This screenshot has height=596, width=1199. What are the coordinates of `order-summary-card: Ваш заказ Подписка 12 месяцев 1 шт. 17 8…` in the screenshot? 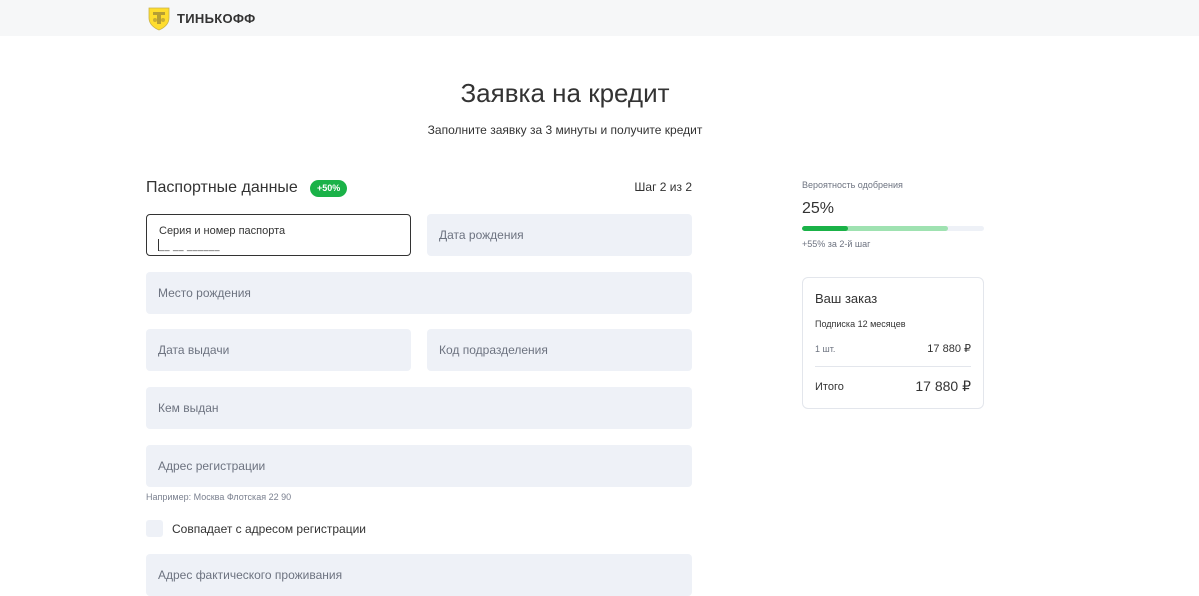 It's located at (893, 343).